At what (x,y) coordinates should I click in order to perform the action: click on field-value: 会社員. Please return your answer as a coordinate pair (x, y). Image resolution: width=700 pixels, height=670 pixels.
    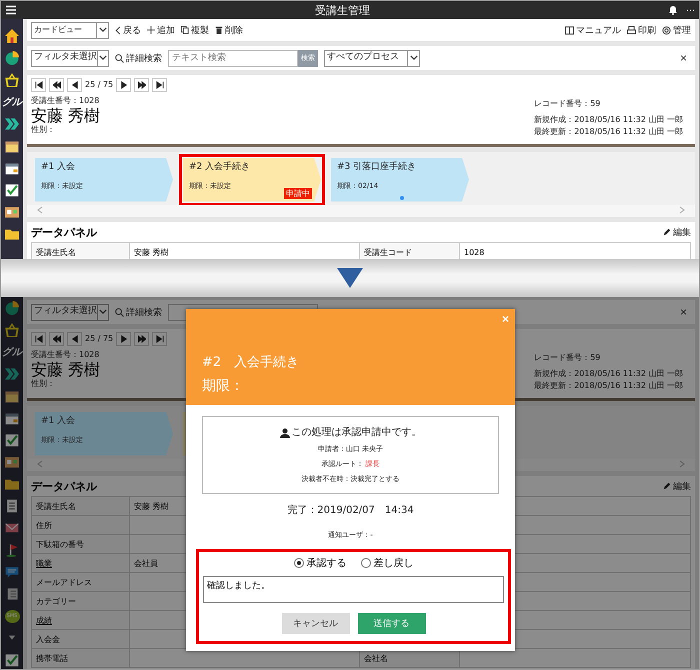
    Looking at the image, I should click on (146, 563).